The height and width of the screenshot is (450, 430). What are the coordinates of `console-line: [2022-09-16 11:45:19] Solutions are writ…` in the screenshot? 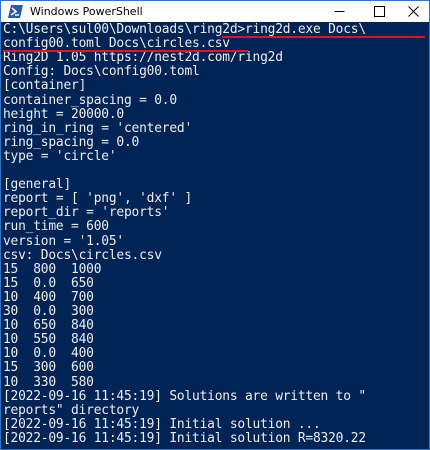 It's located at (184, 396).